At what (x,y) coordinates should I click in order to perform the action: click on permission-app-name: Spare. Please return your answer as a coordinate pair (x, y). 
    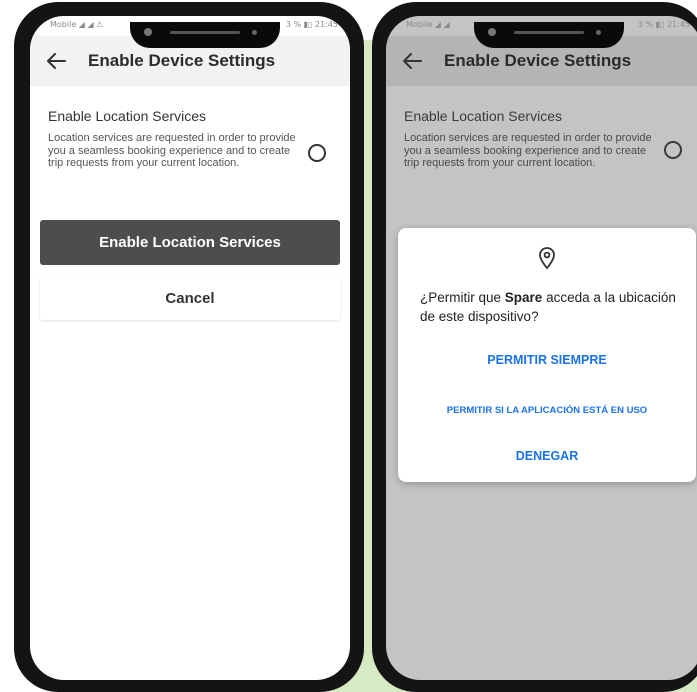
    Looking at the image, I should click on (523, 297).